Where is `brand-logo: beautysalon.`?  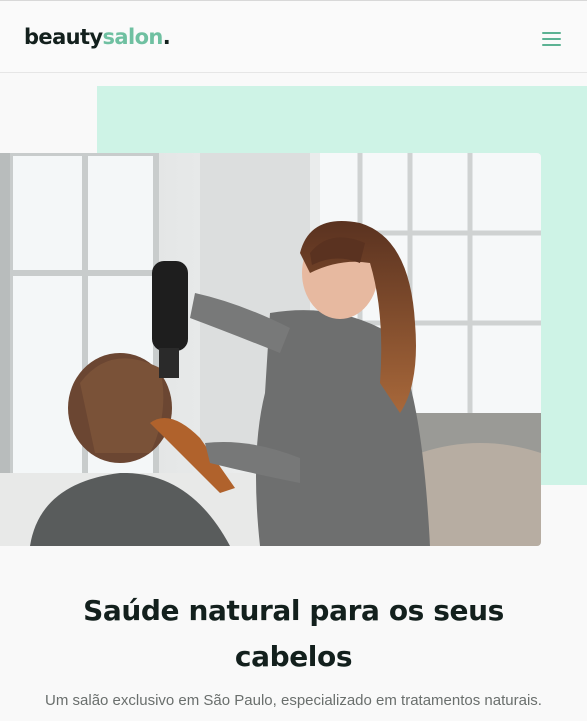 brand-logo: beautysalon. is located at coordinates (97, 37).